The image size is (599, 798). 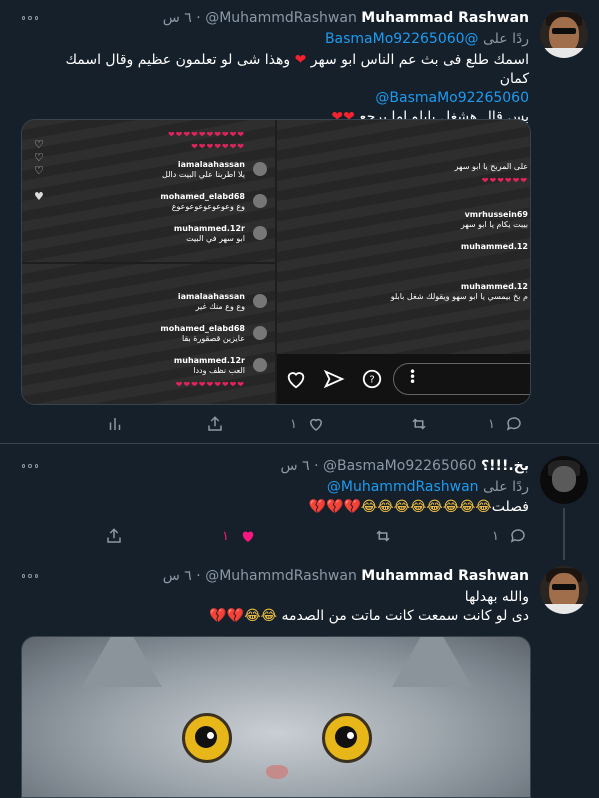 I want to click on analytics-button, so click(x=115, y=424).